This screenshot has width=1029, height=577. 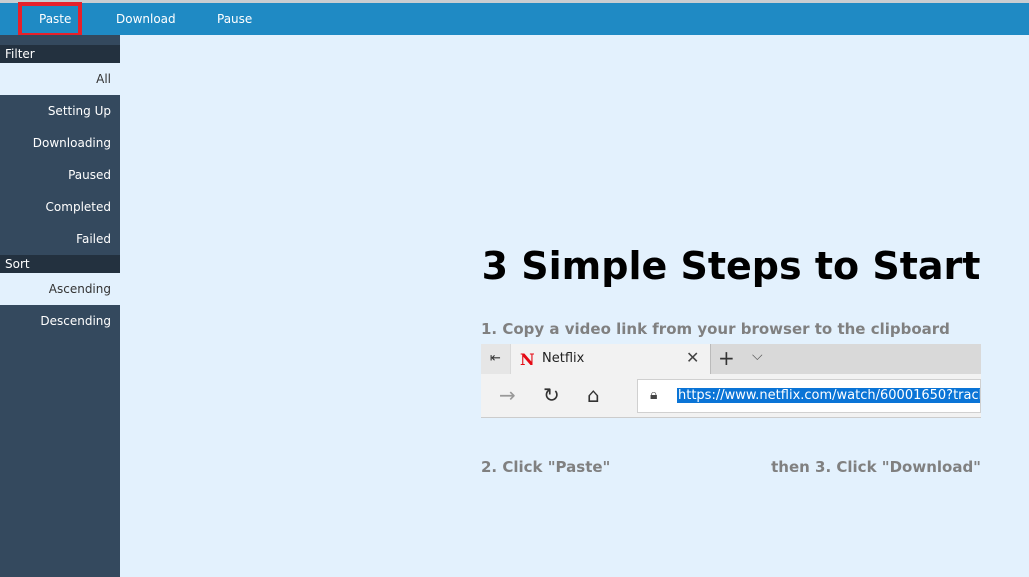 I want to click on filter-setting-up: Setting Up, so click(x=60, y=111).